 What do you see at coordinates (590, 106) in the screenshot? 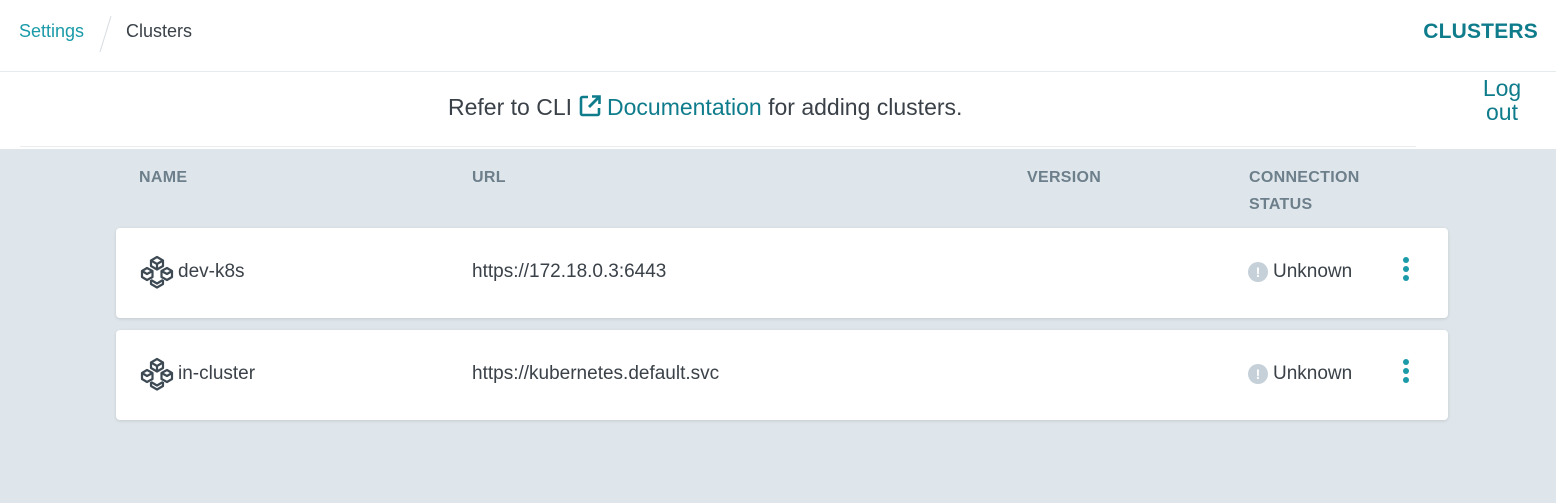
I see `external-link-icon` at bounding box center [590, 106].